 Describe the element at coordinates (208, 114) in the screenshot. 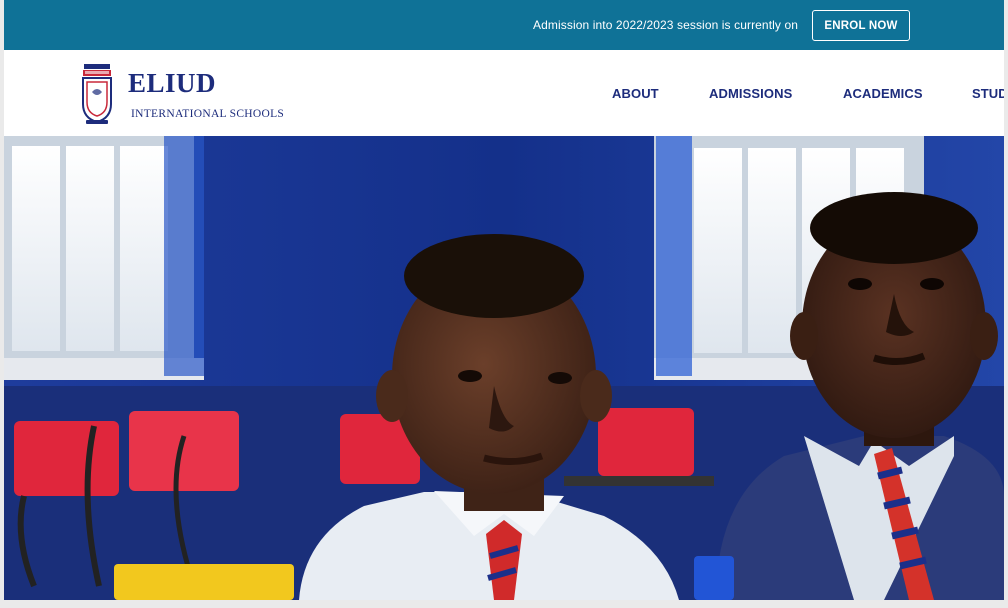

I see `brand-subtitle: INTERNATIONAL SCHOOLS` at that location.